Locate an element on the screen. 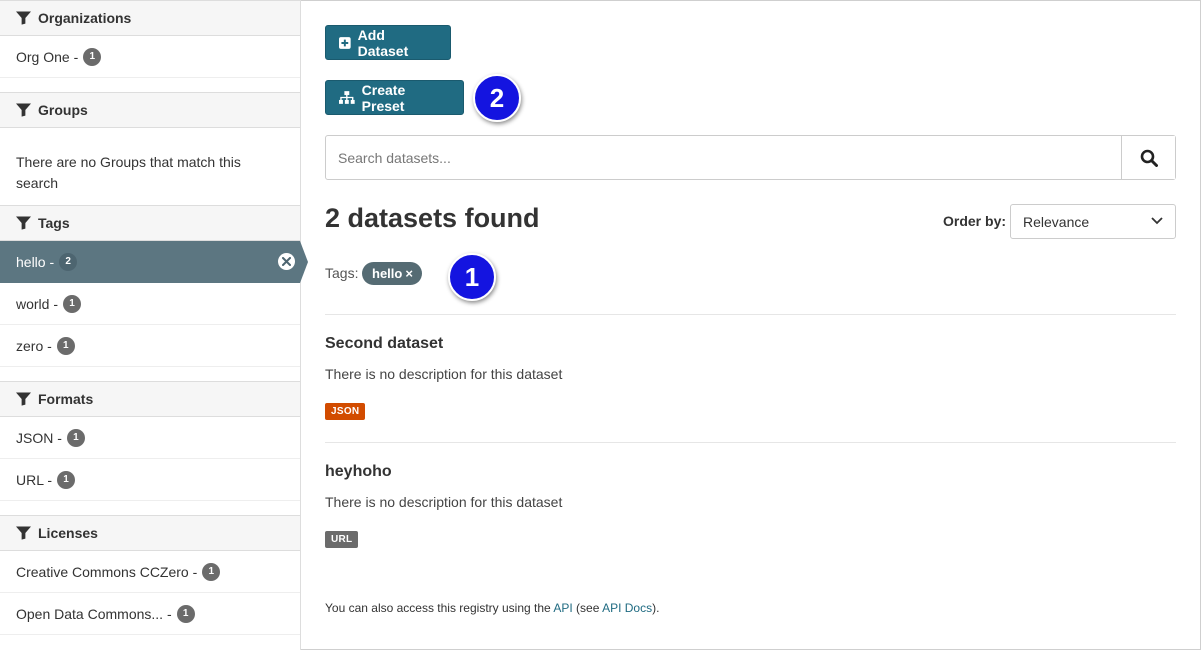  facet-item-tag-world: world - 1 is located at coordinates (150, 304).